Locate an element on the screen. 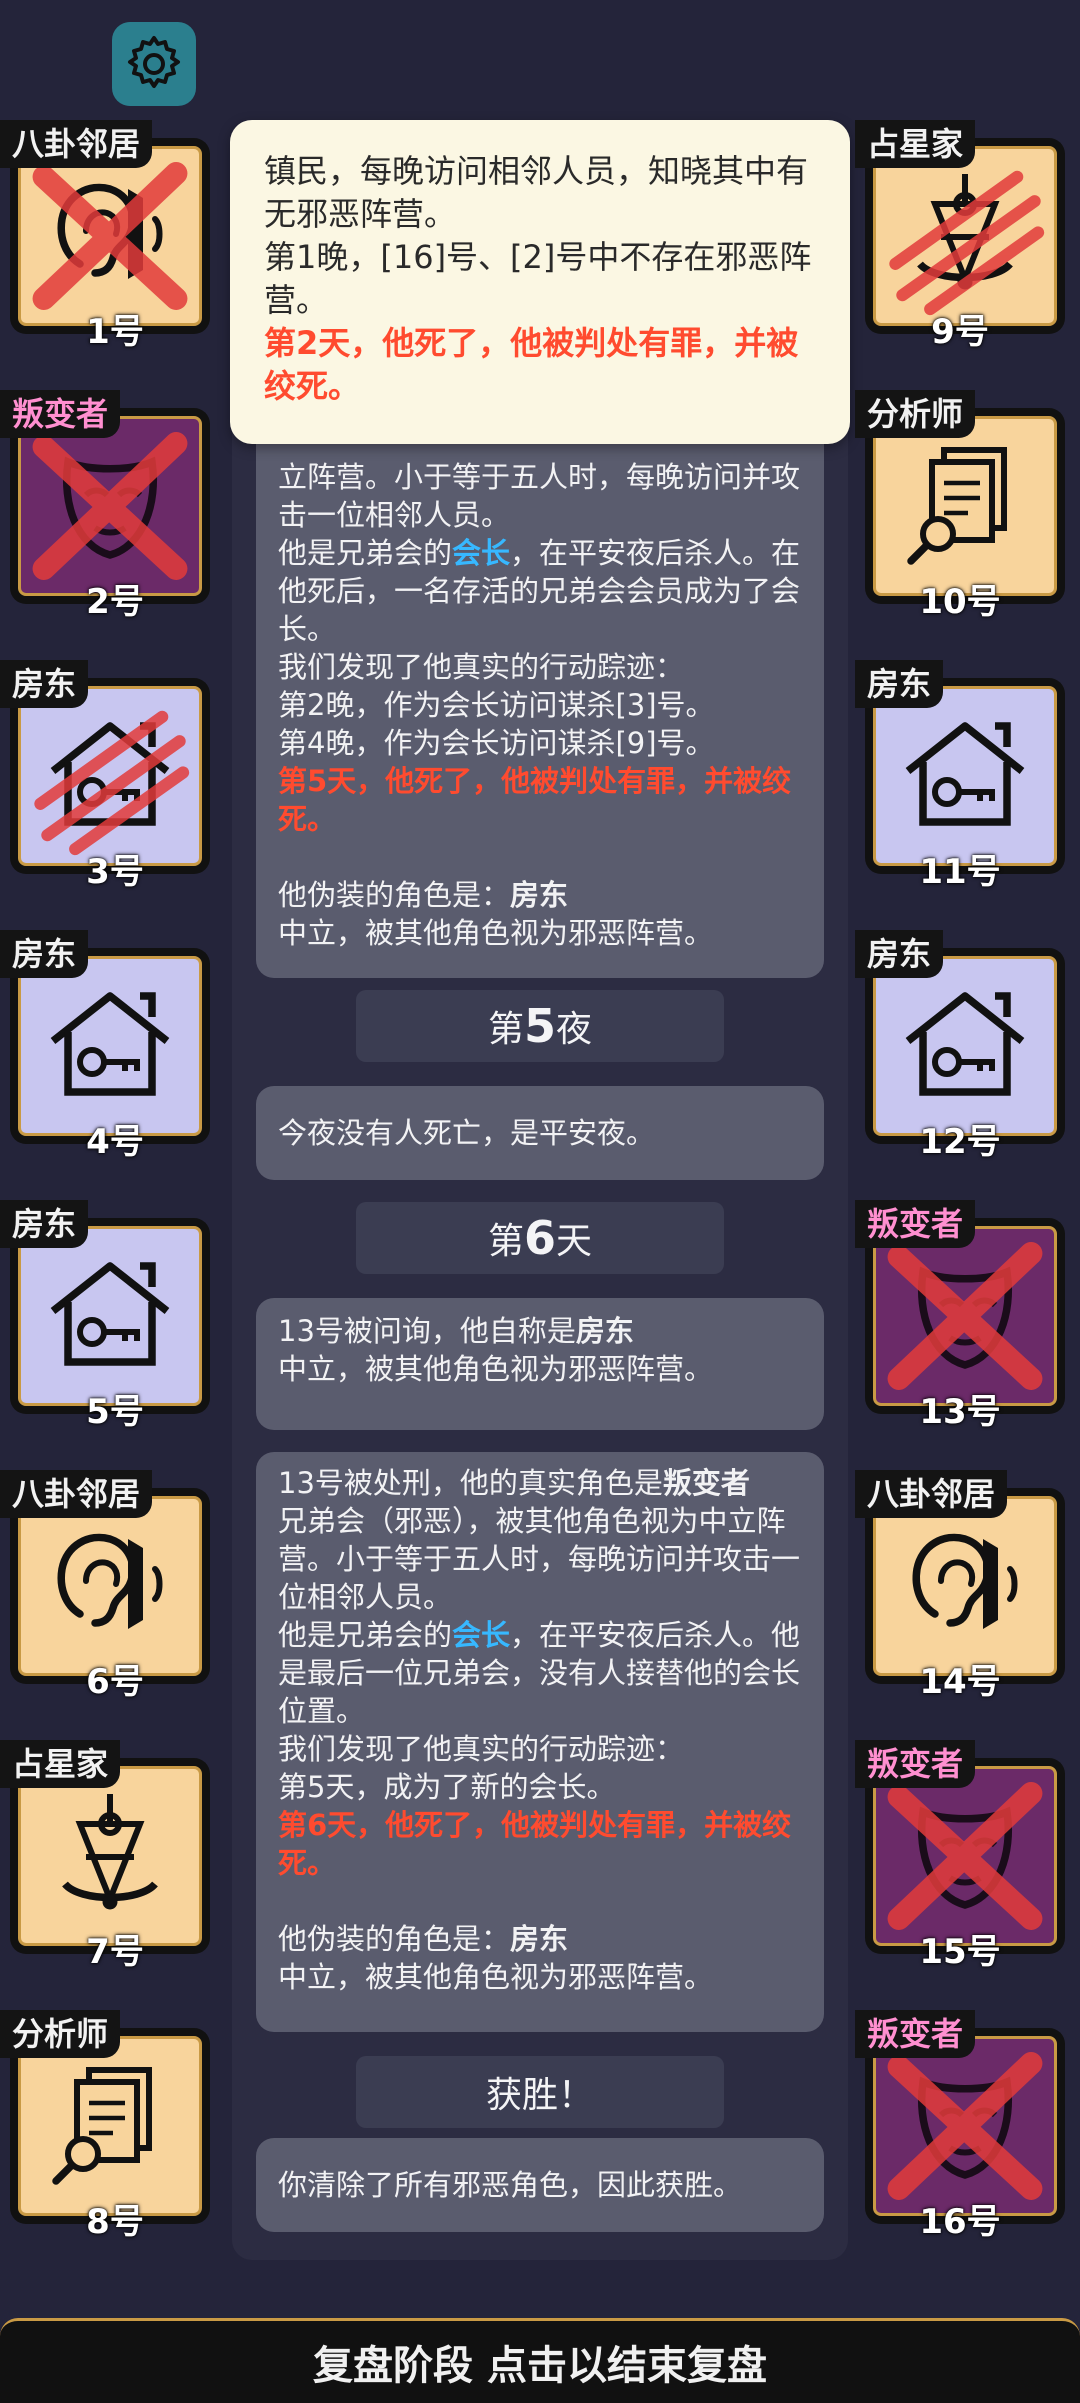 The width and height of the screenshot is (1080, 2403). player-tile: 分析师 8号 is located at coordinates (105, 2126).